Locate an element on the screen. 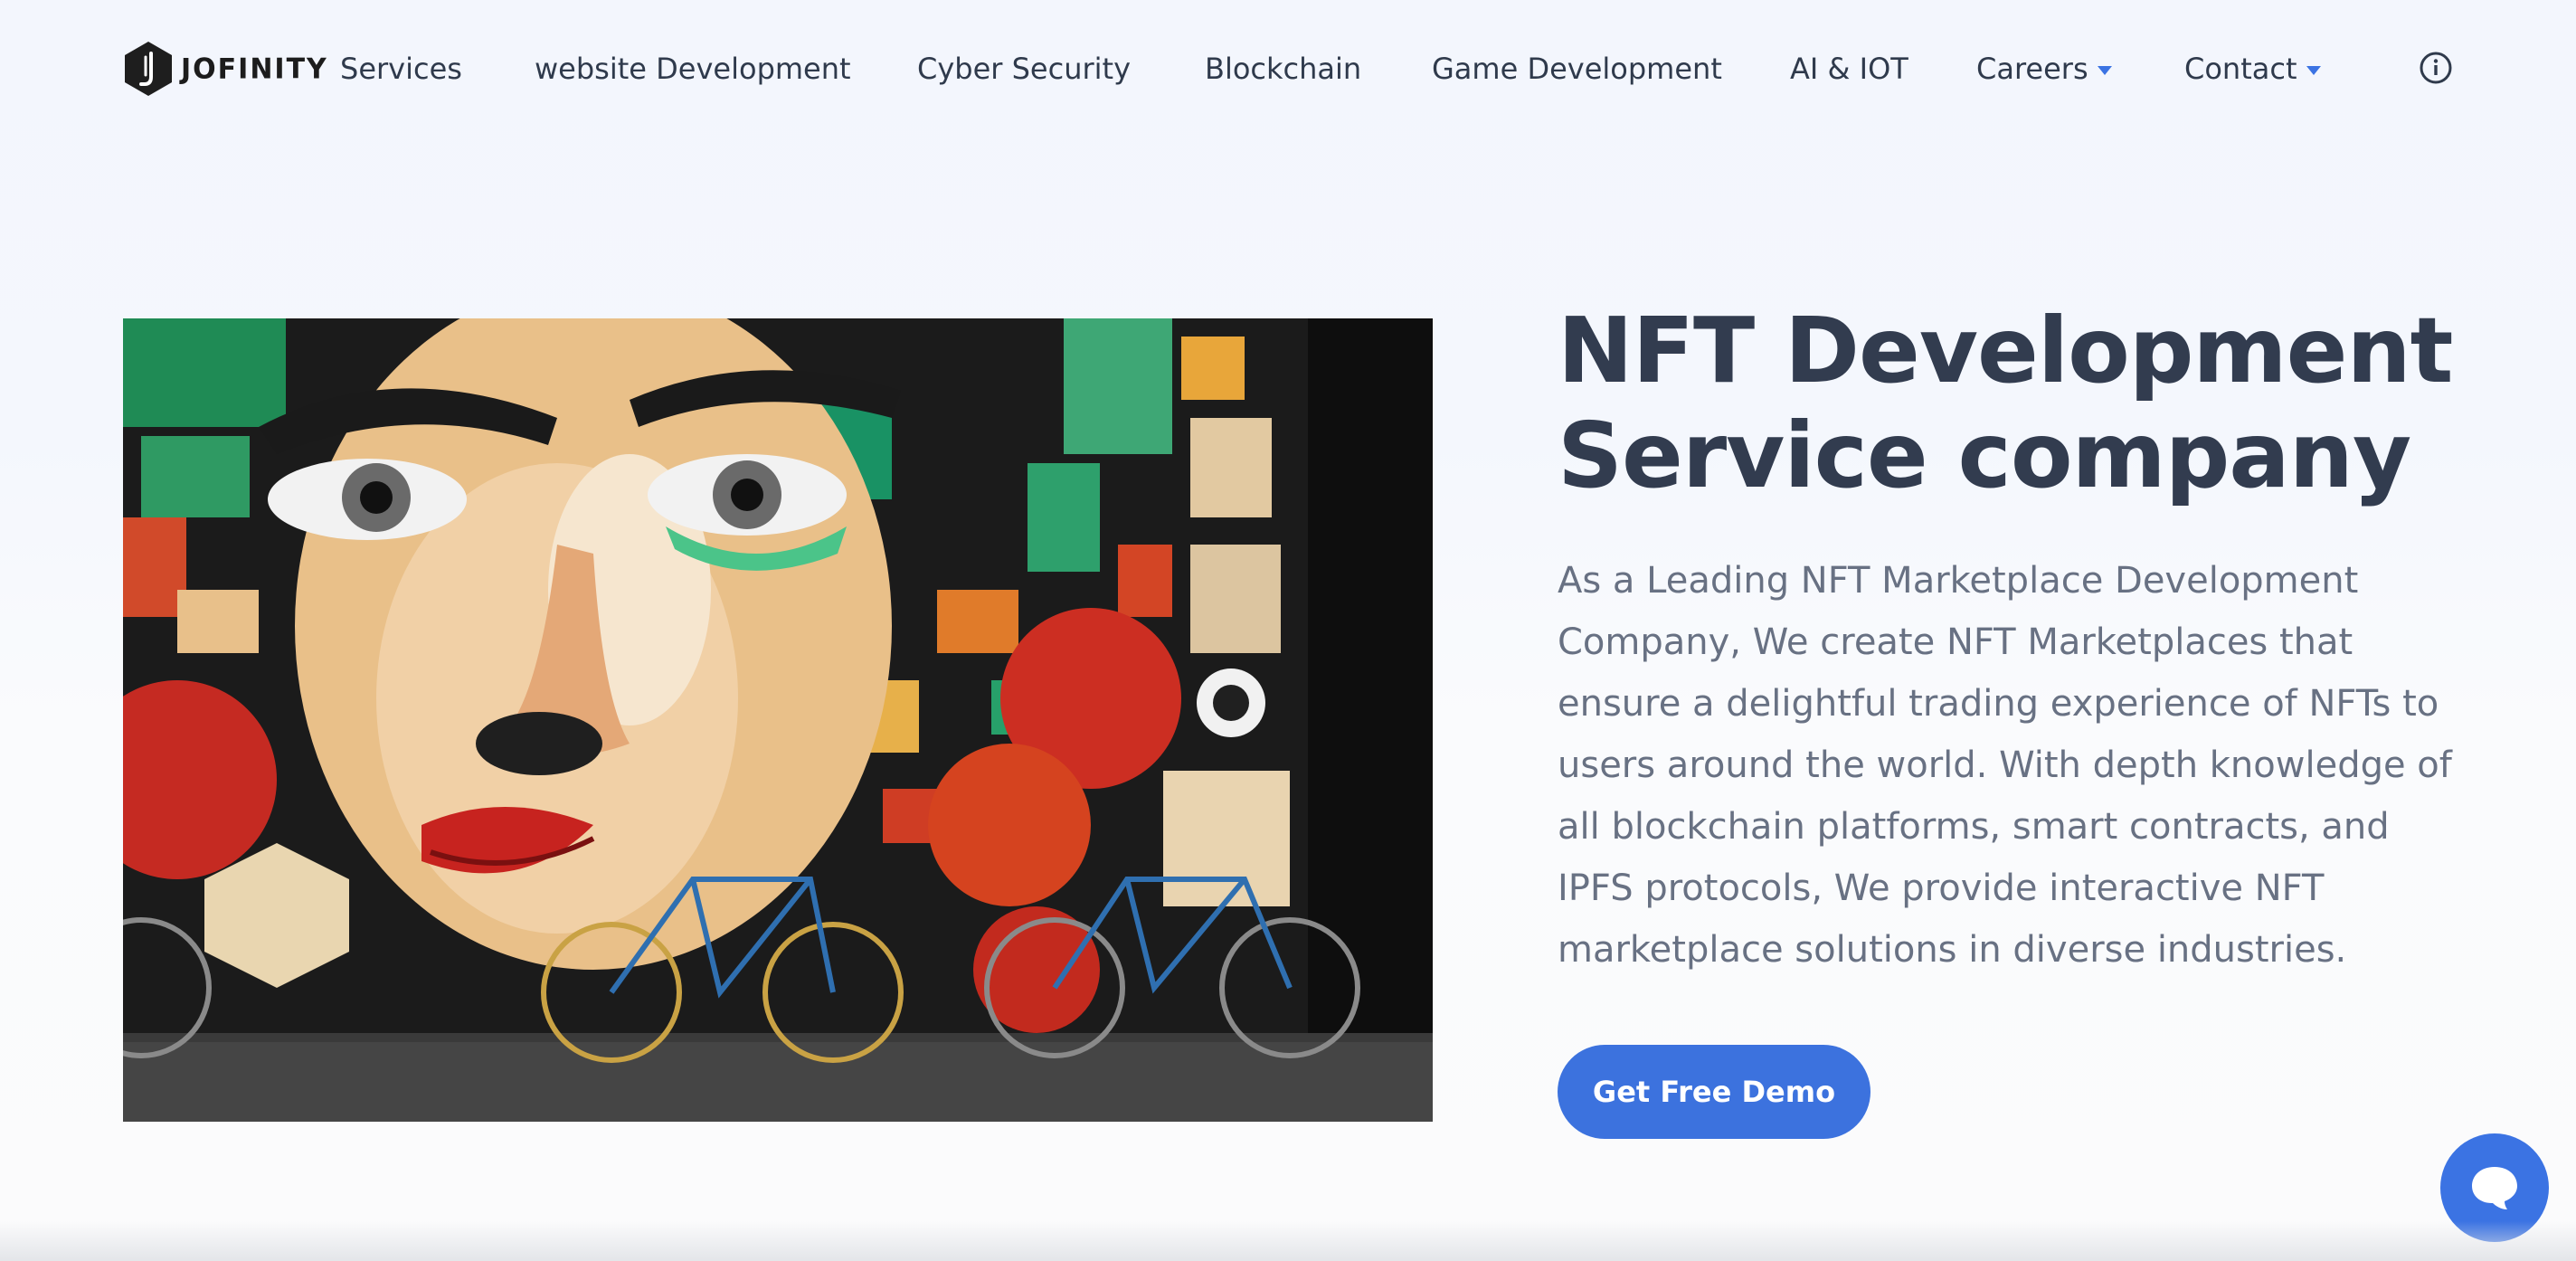 The width and height of the screenshot is (2576, 1261). section-divider-shadow is located at coordinates (1288, 1241).